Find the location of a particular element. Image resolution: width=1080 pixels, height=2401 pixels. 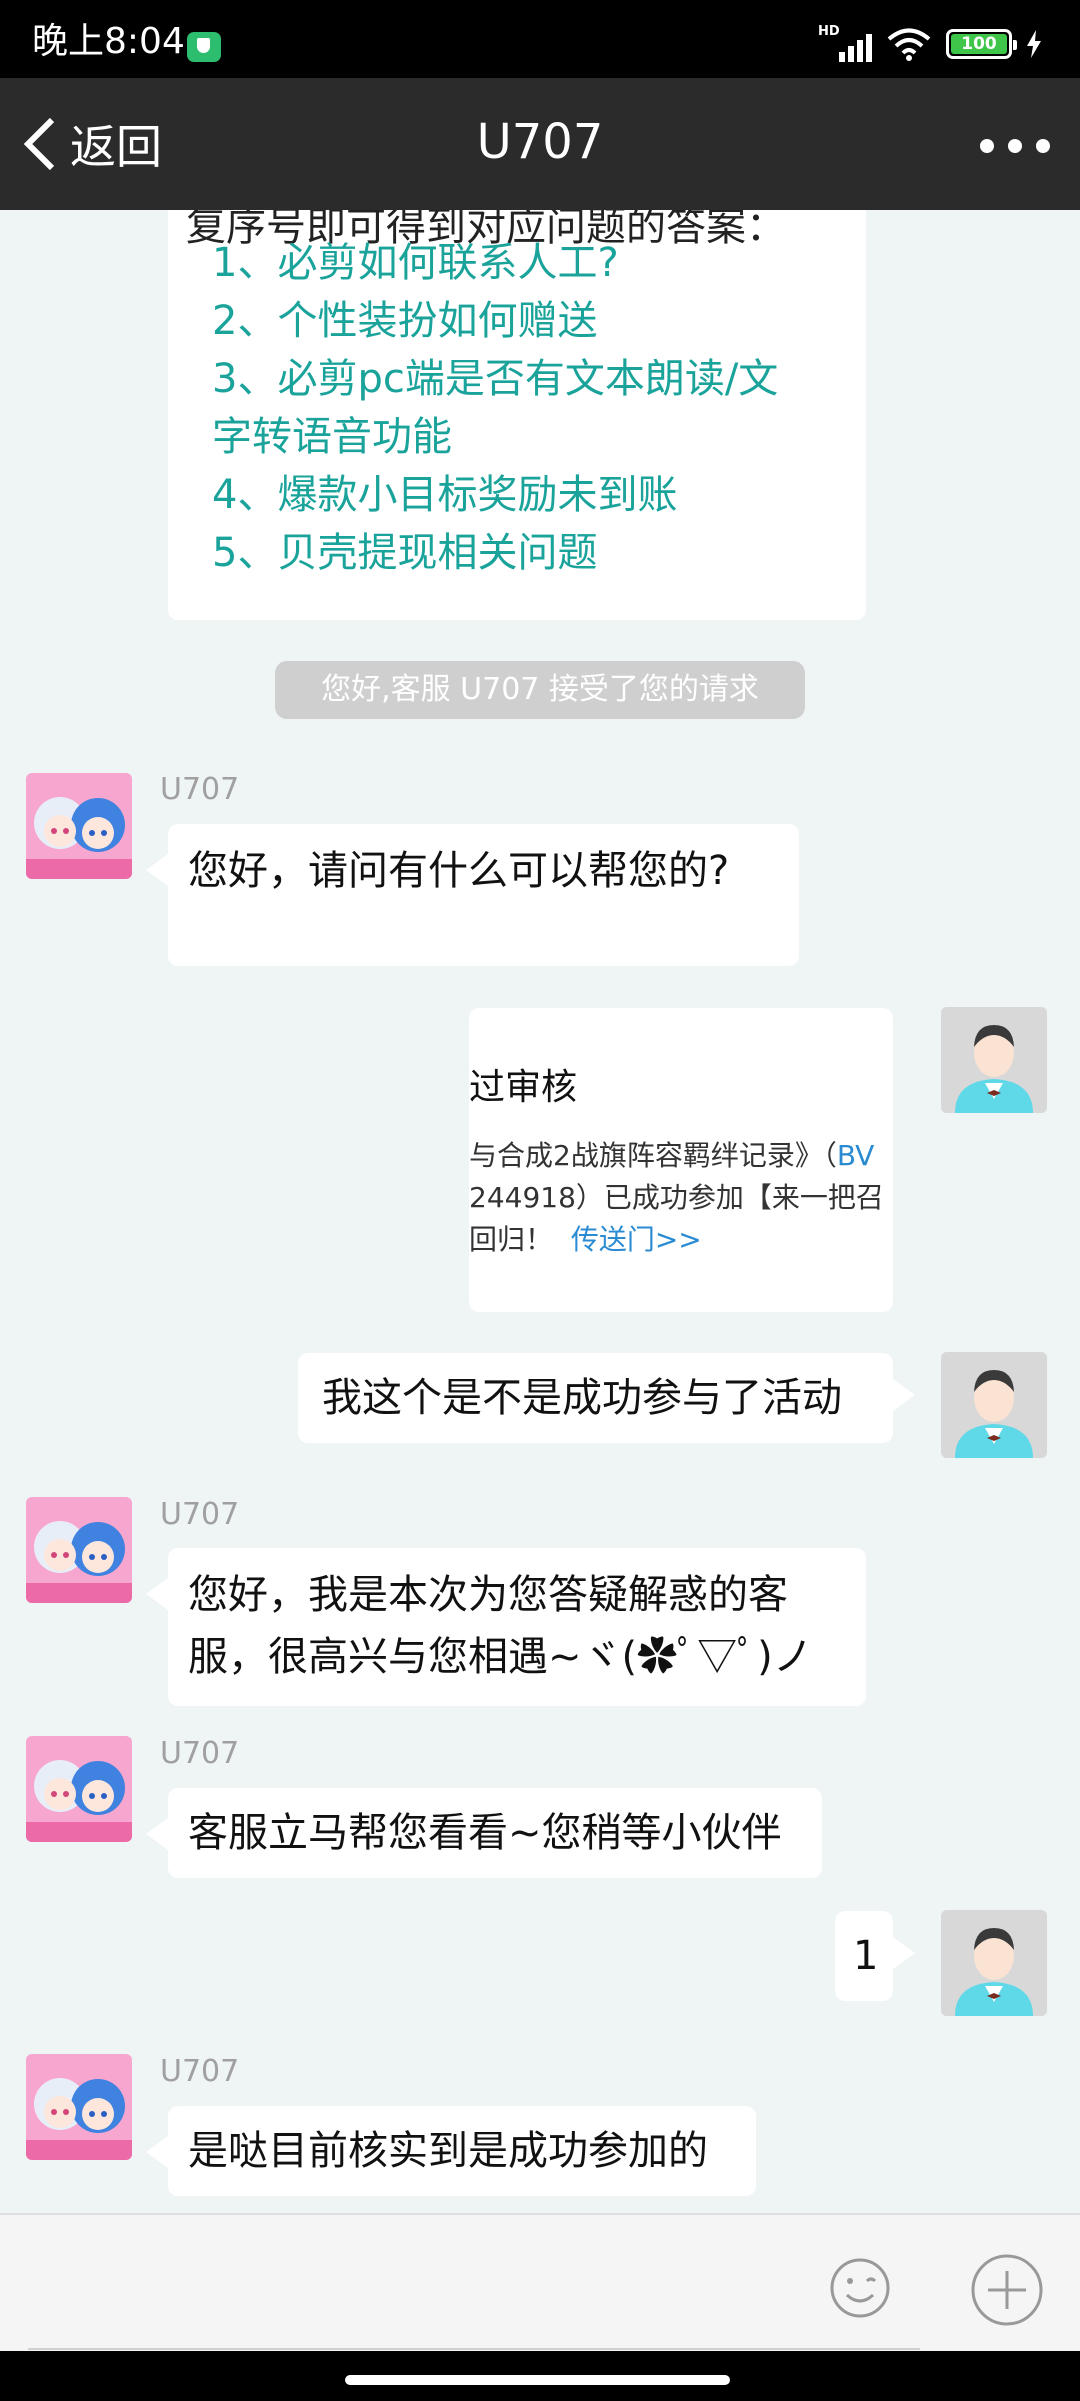

chat-header: 返回 U707 is located at coordinates (540, 144).